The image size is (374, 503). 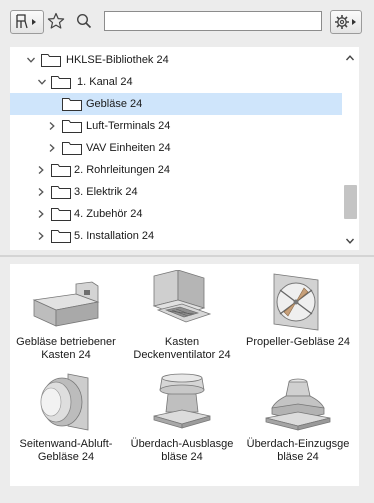 I want to click on search-icon, so click(x=84, y=21).